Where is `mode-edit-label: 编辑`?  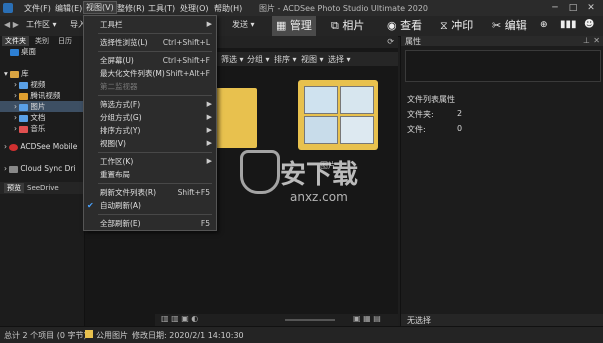 mode-edit-label: 编辑 is located at coordinates (515, 25).